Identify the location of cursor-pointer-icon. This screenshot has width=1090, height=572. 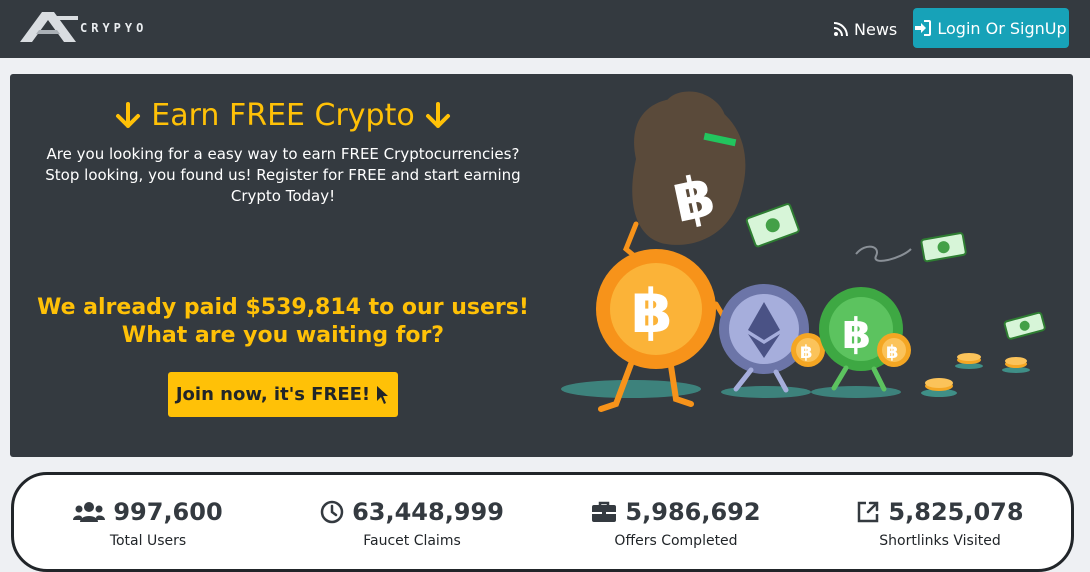
(383, 394).